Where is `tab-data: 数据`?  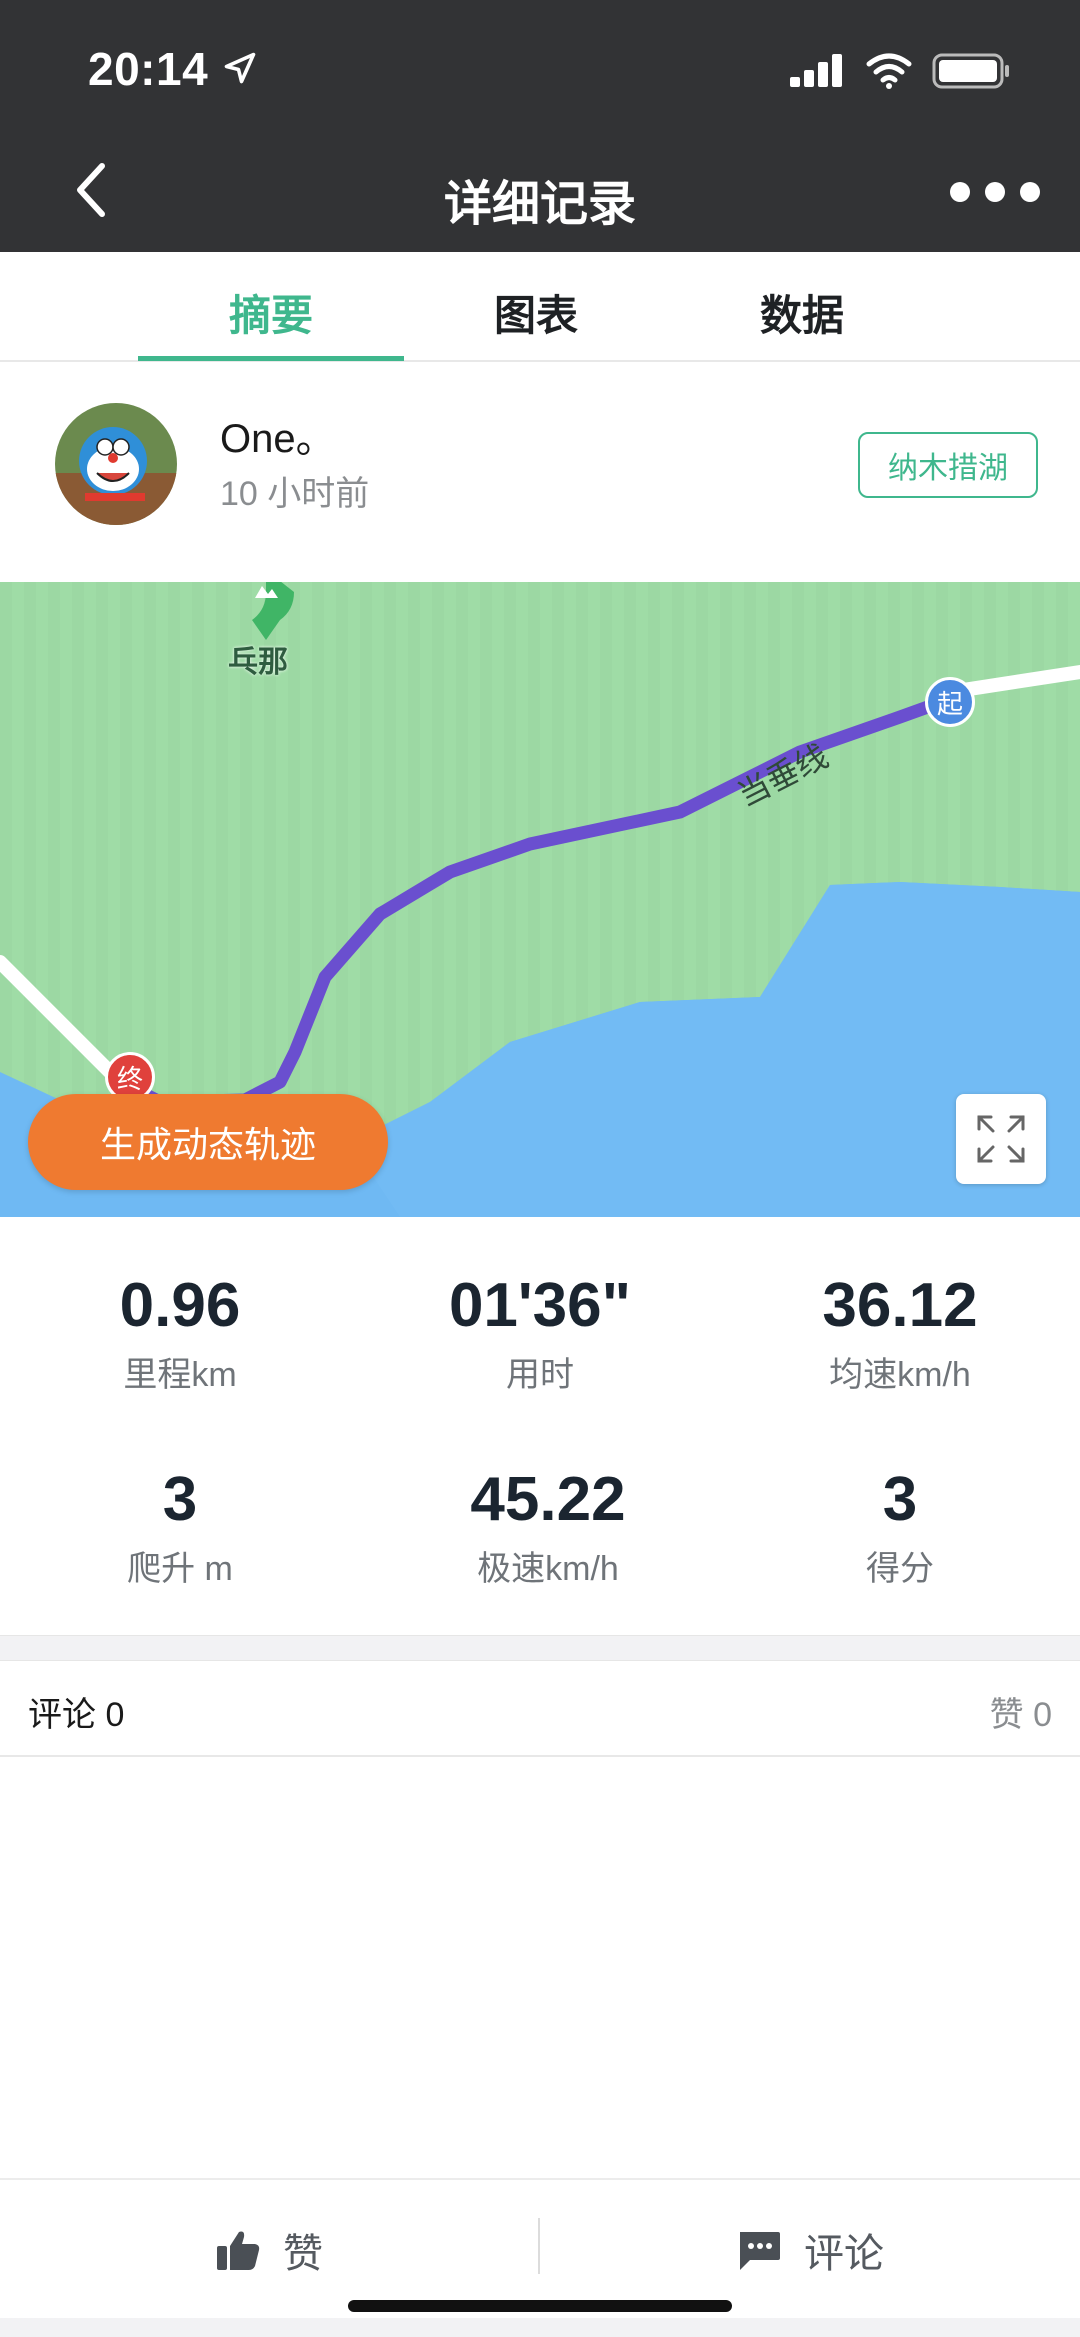
tab-data: 数据 is located at coordinates (802, 312).